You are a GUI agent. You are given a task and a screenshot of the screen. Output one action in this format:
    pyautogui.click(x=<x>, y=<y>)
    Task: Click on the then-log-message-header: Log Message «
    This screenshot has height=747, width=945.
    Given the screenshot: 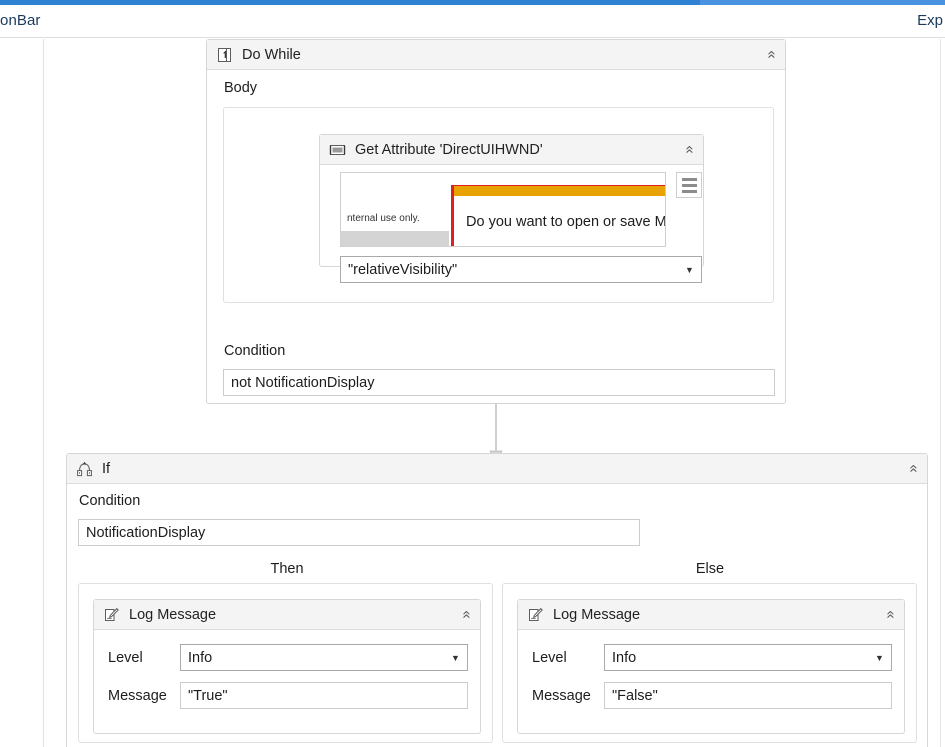 What is the action you would take?
    pyautogui.click(x=287, y=615)
    